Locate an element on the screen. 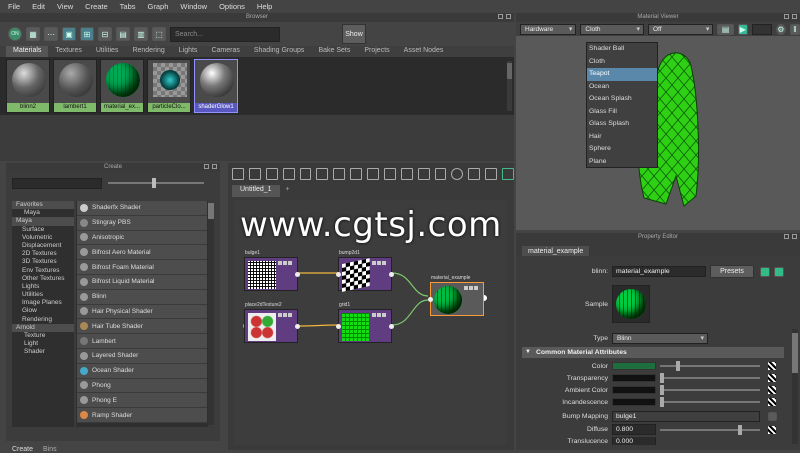 The height and width of the screenshot is (453, 800). menu-item-ocean: Ocean is located at coordinates (622, 87).